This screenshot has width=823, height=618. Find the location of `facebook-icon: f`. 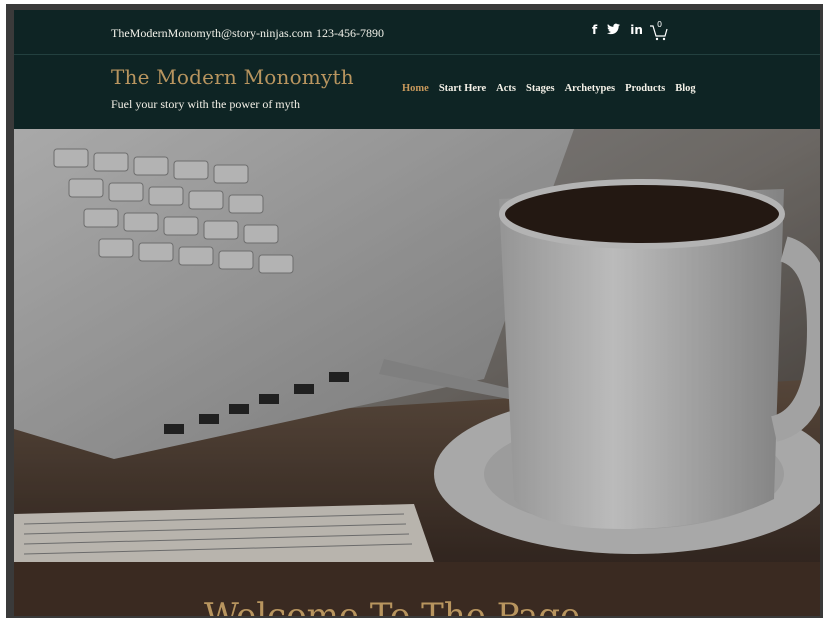

facebook-icon: f is located at coordinates (594, 30).